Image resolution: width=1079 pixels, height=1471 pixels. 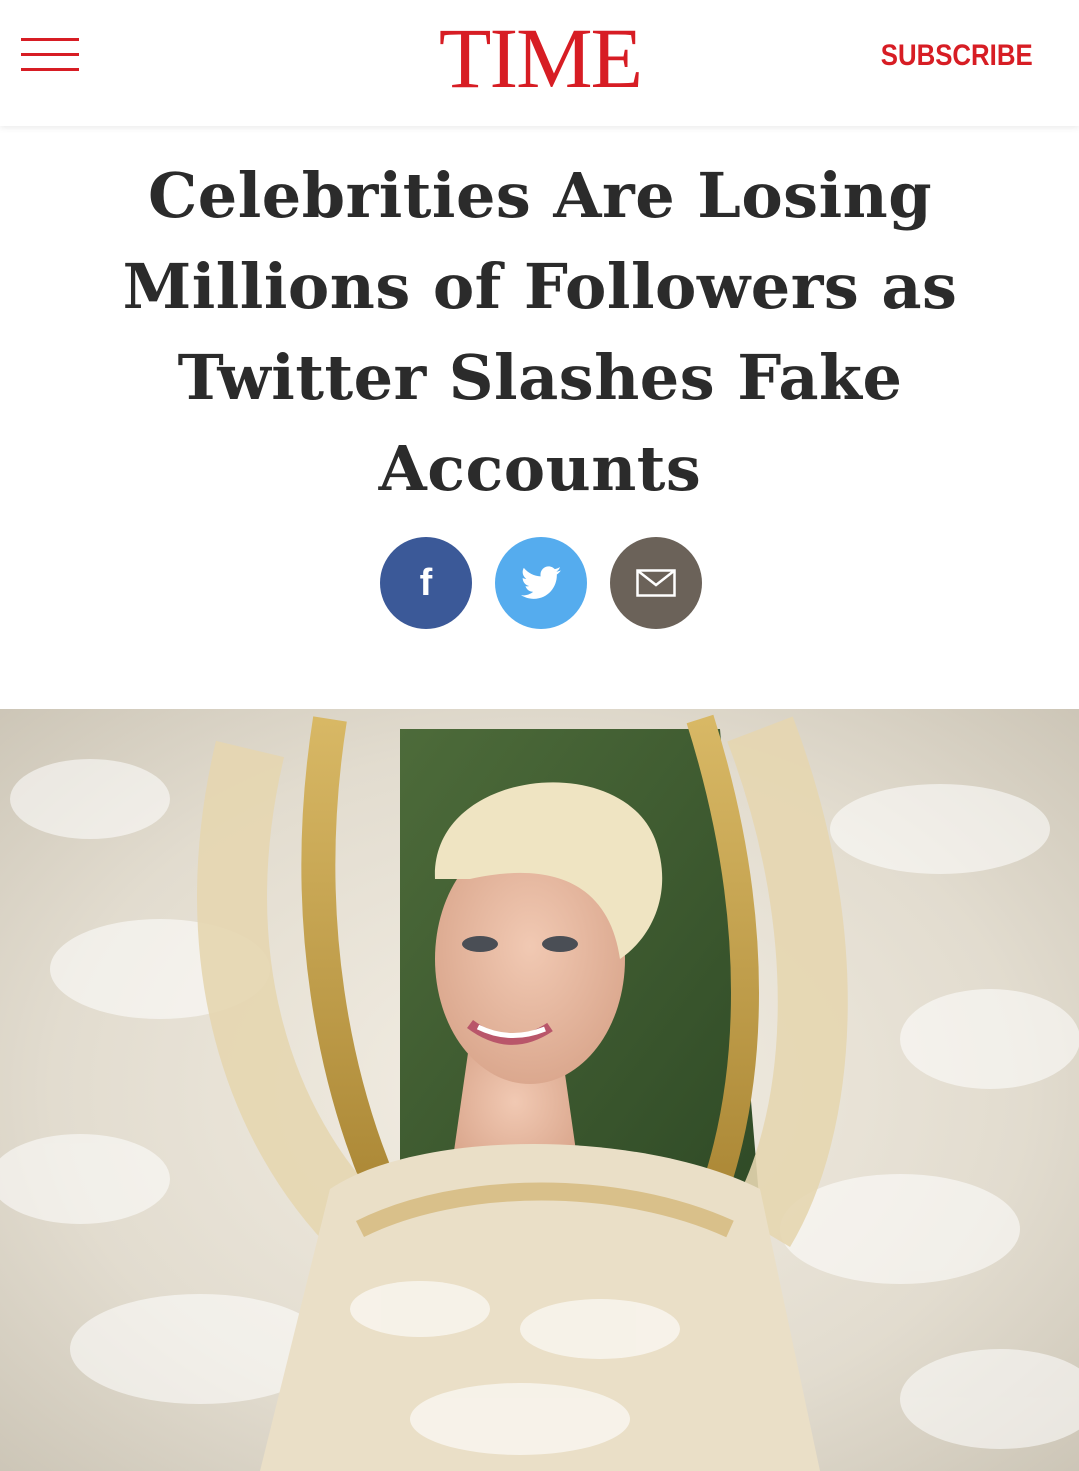 I want to click on share-twitter-button, so click(x=541, y=583).